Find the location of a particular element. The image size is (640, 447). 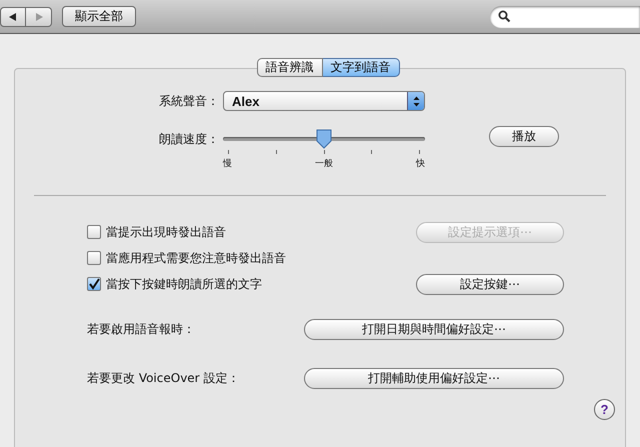

forward-button is located at coordinates (39, 16).